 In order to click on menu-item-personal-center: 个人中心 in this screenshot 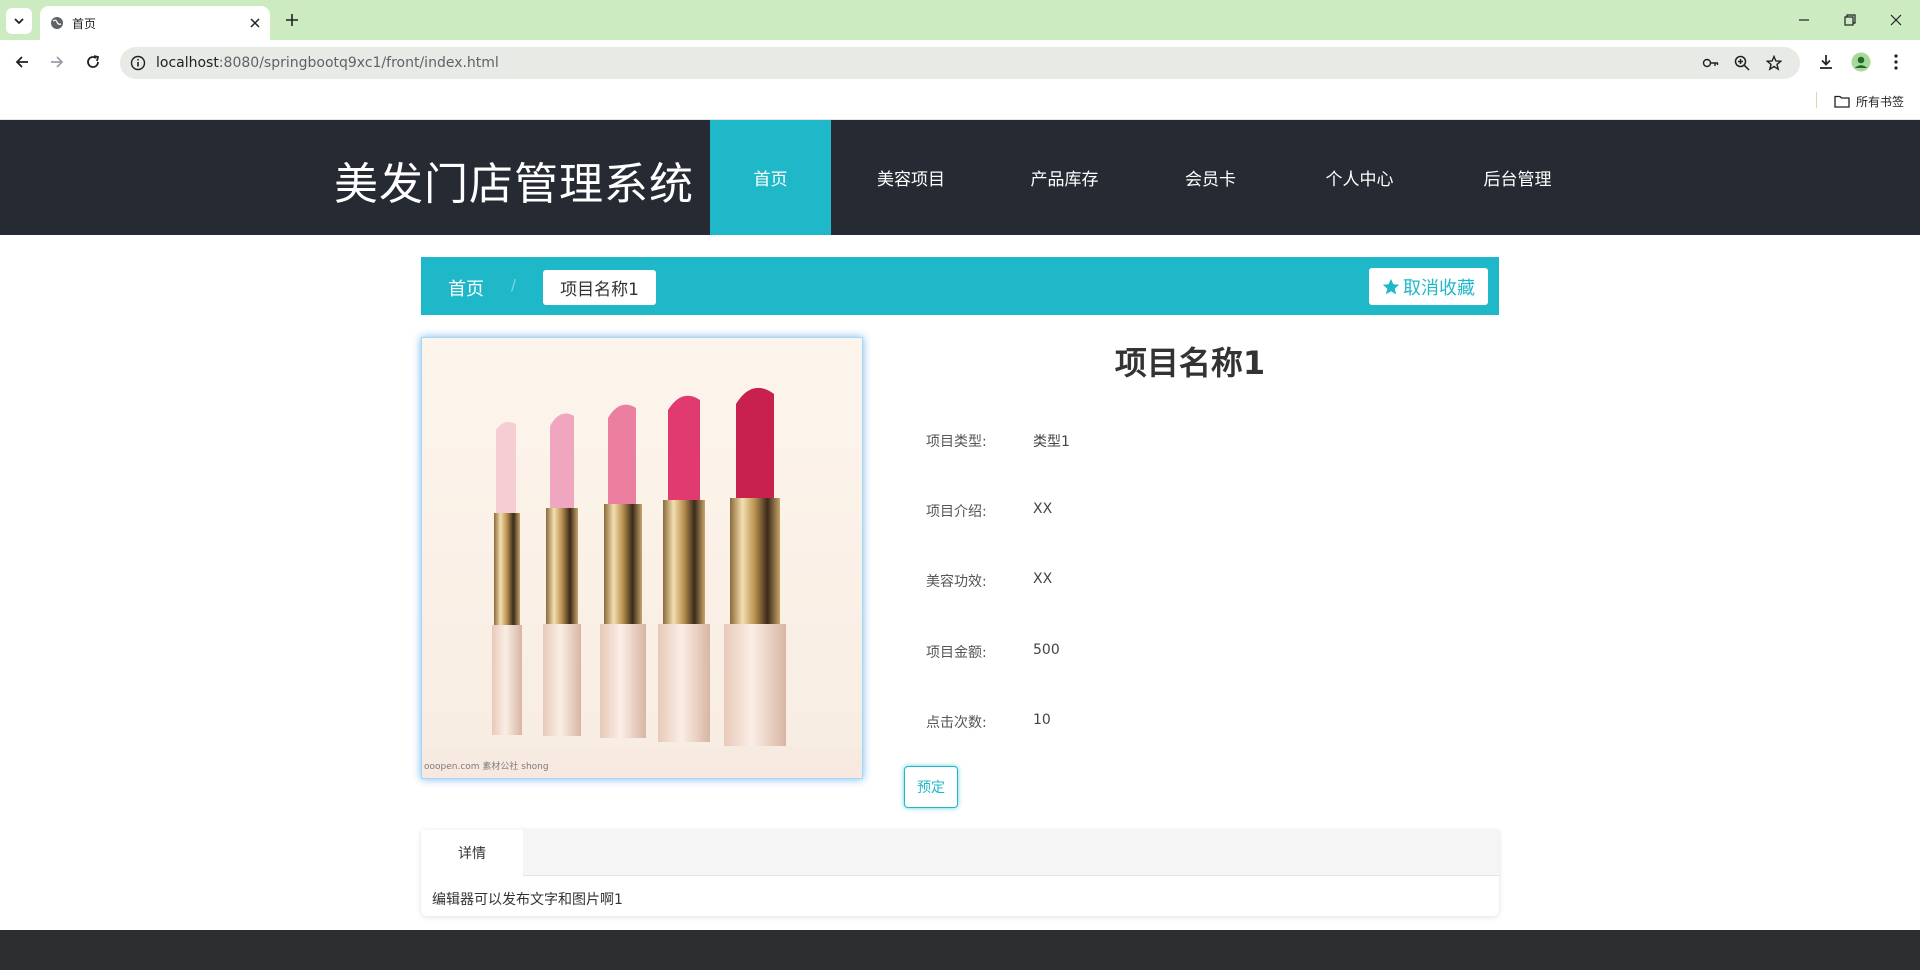, I will do `click(1359, 177)`.